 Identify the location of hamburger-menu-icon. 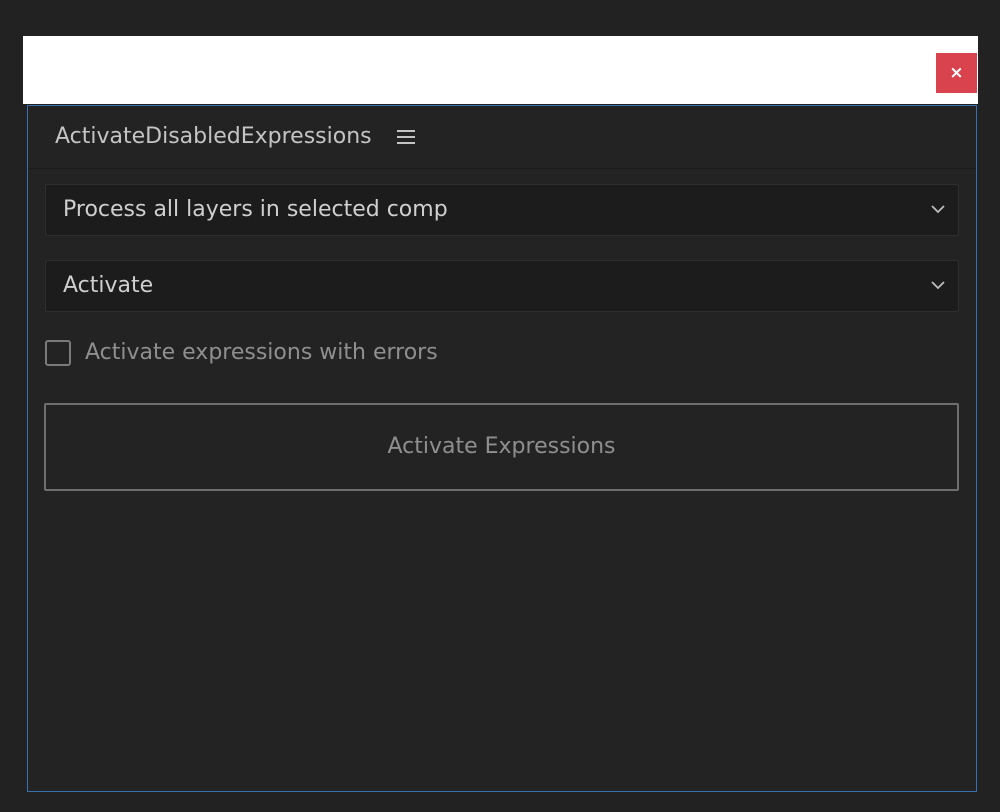
(406, 137).